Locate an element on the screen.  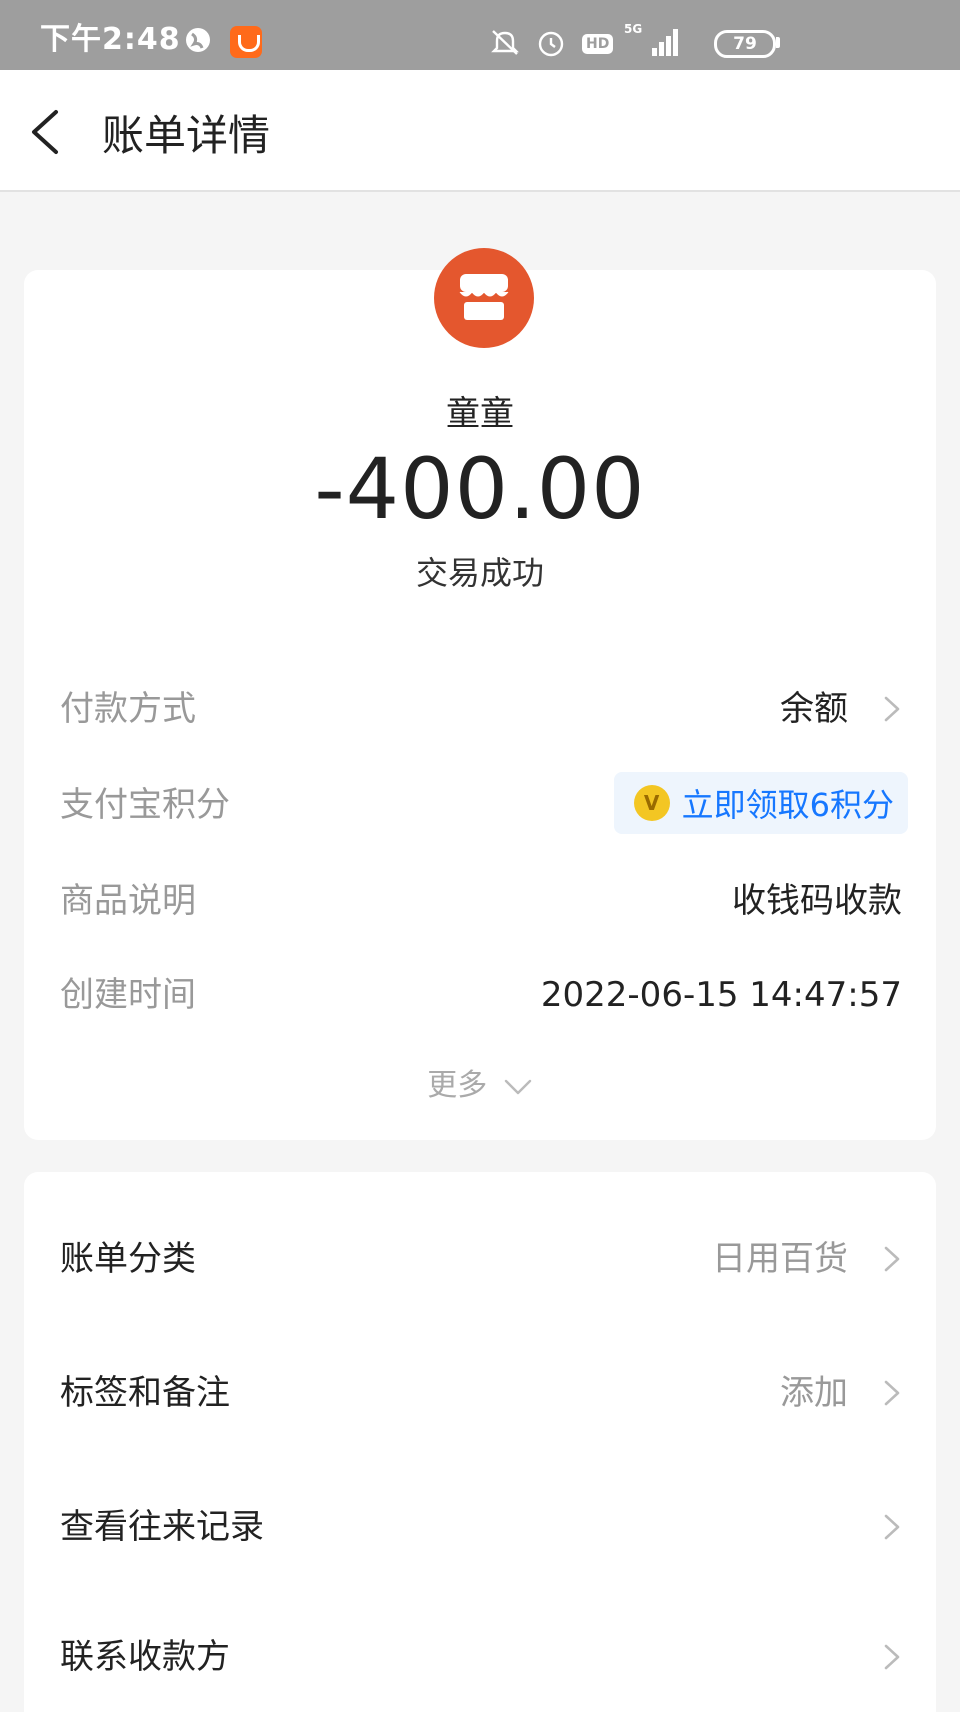
merchant-name: 童童 is located at coordinates (480, 414).